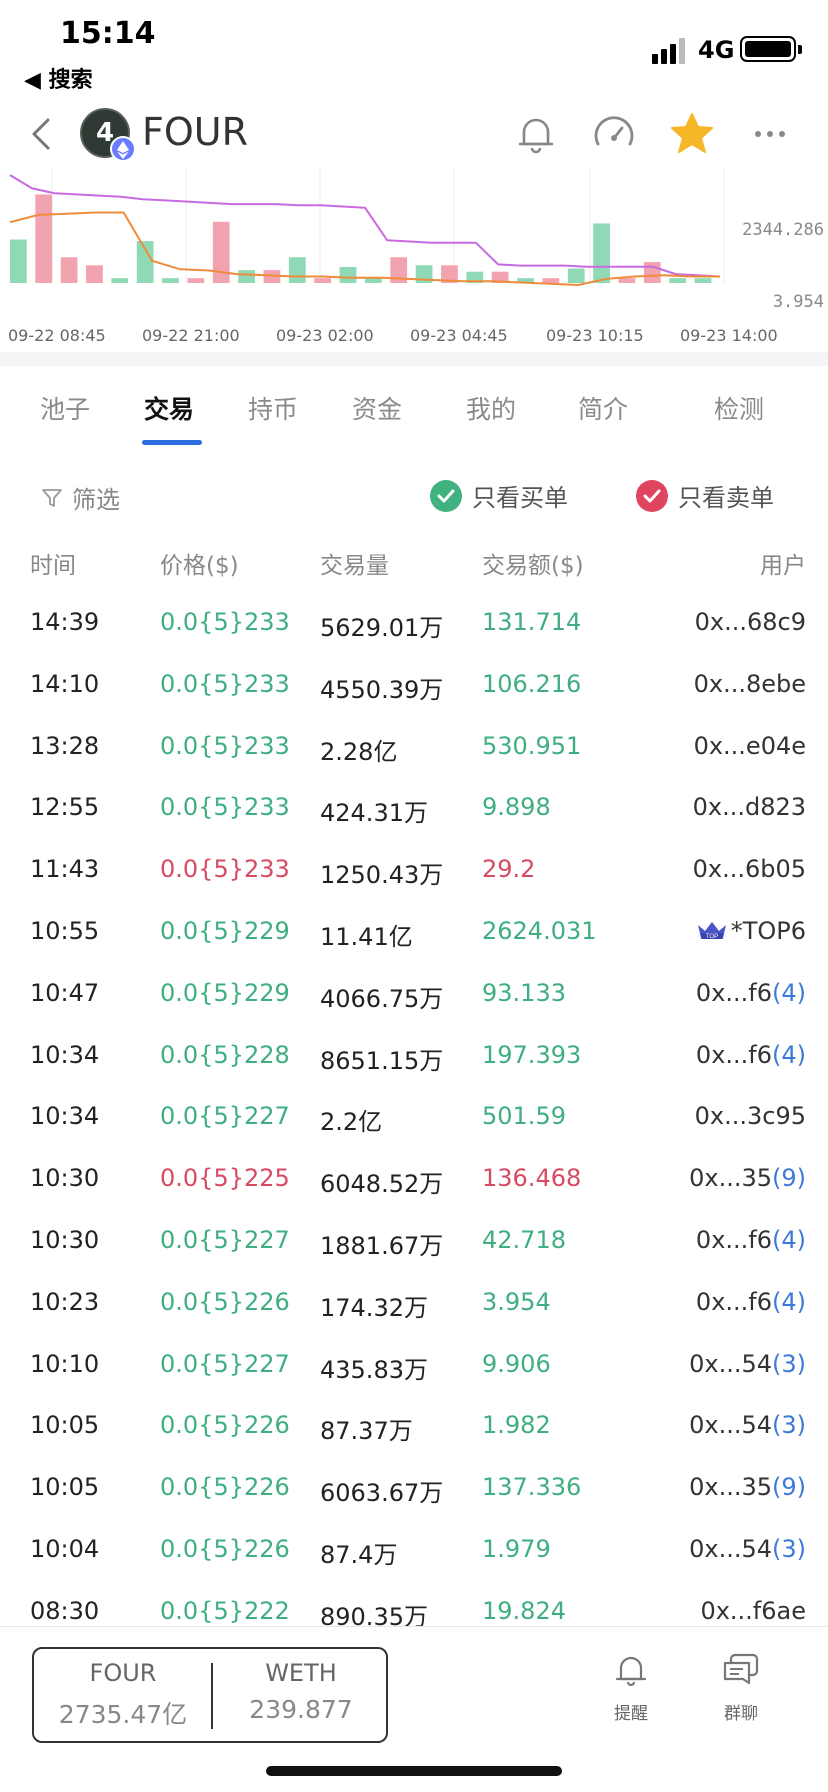 This screenshot has width=828, height=1792. What do you see at coordinates (491, 408) in the screenshot?
I see `tab-mine: 我的` at bounding box center [491, 408].